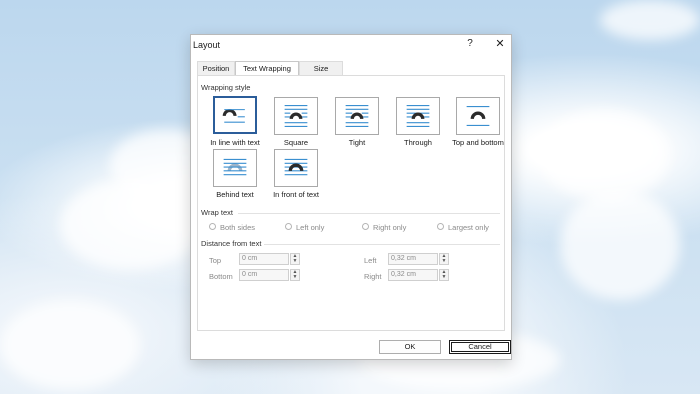 The height and width of the screenshot is (394, 700). What do you see at coordinates (231, 243) in the screenshot?
I see `distance-heading: Distance from text` at bounding box center [231, 243].